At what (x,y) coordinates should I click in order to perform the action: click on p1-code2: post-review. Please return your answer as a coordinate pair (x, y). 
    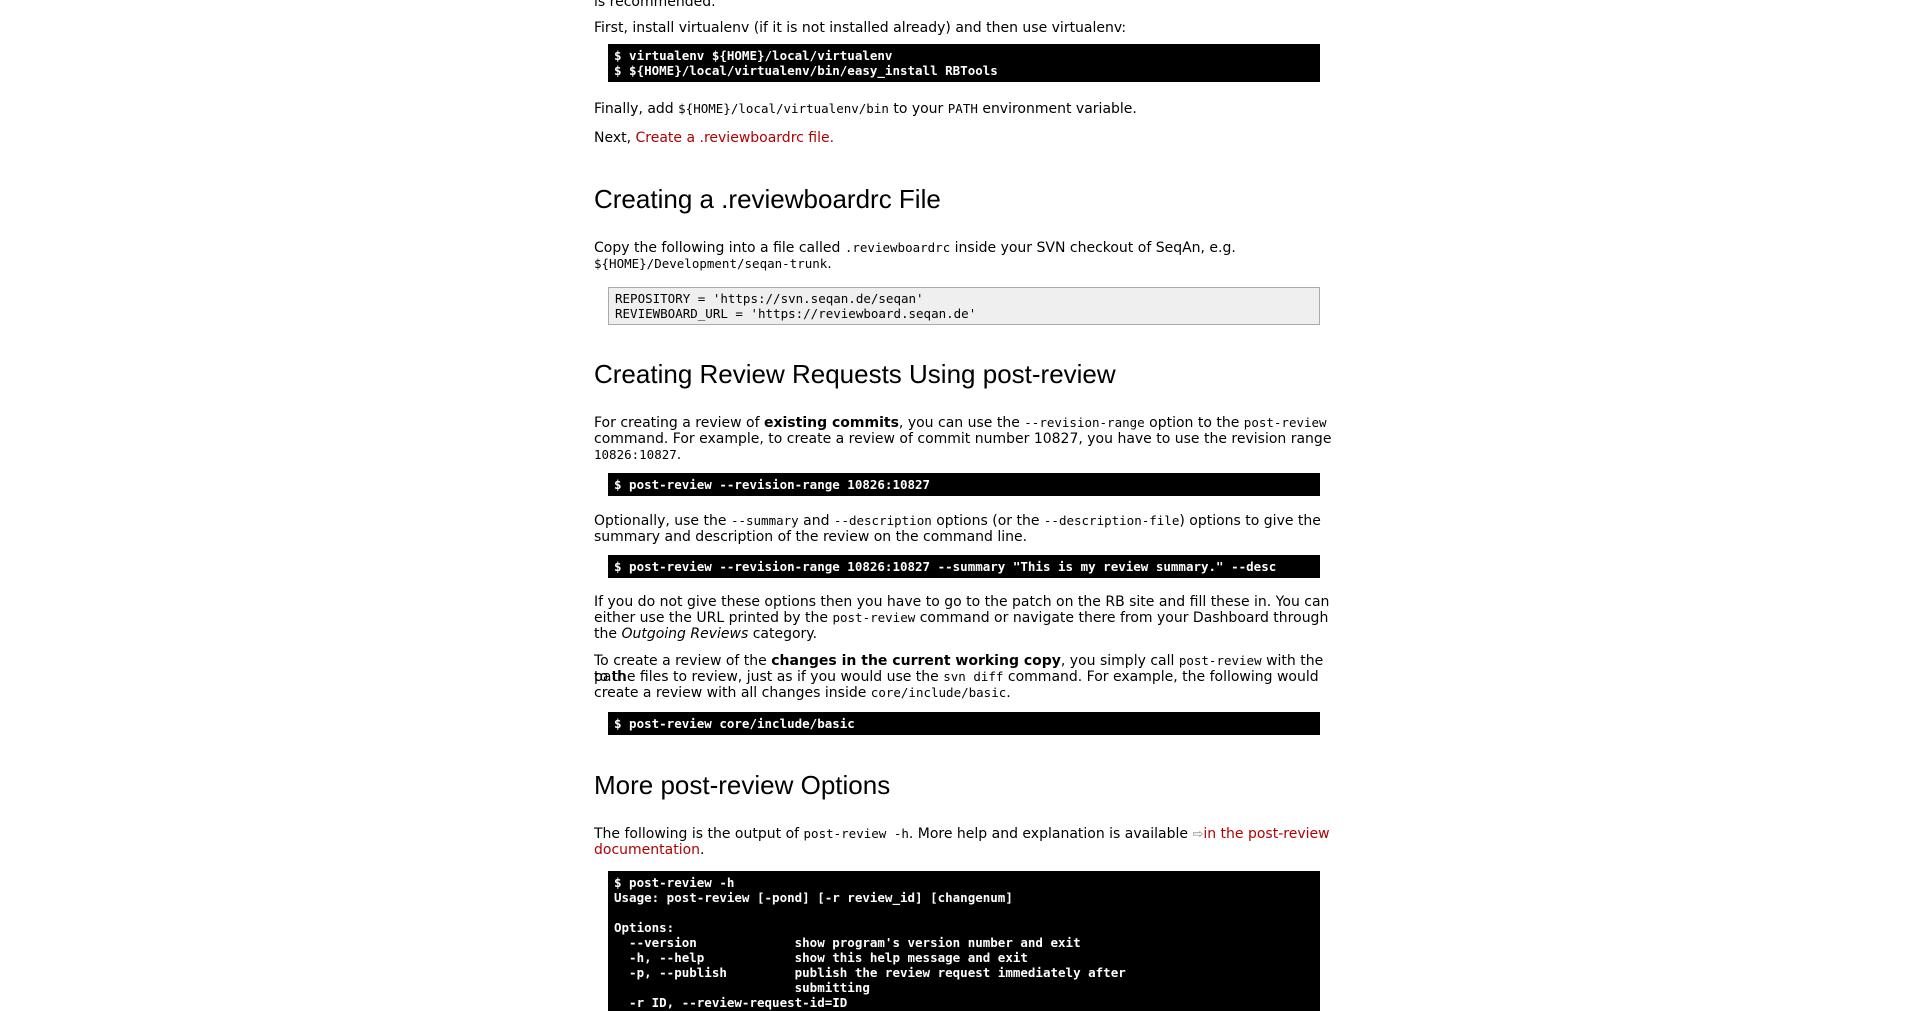
    Looking at the image, I should click on (1285, 422).